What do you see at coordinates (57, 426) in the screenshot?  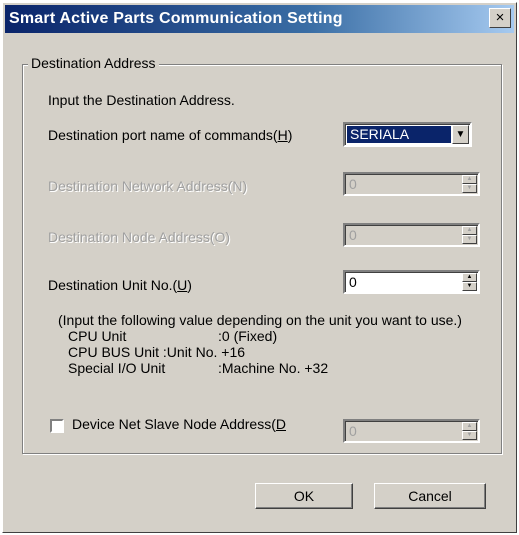 I see `devicenet-checkbox` at bounding box center [57, 426].